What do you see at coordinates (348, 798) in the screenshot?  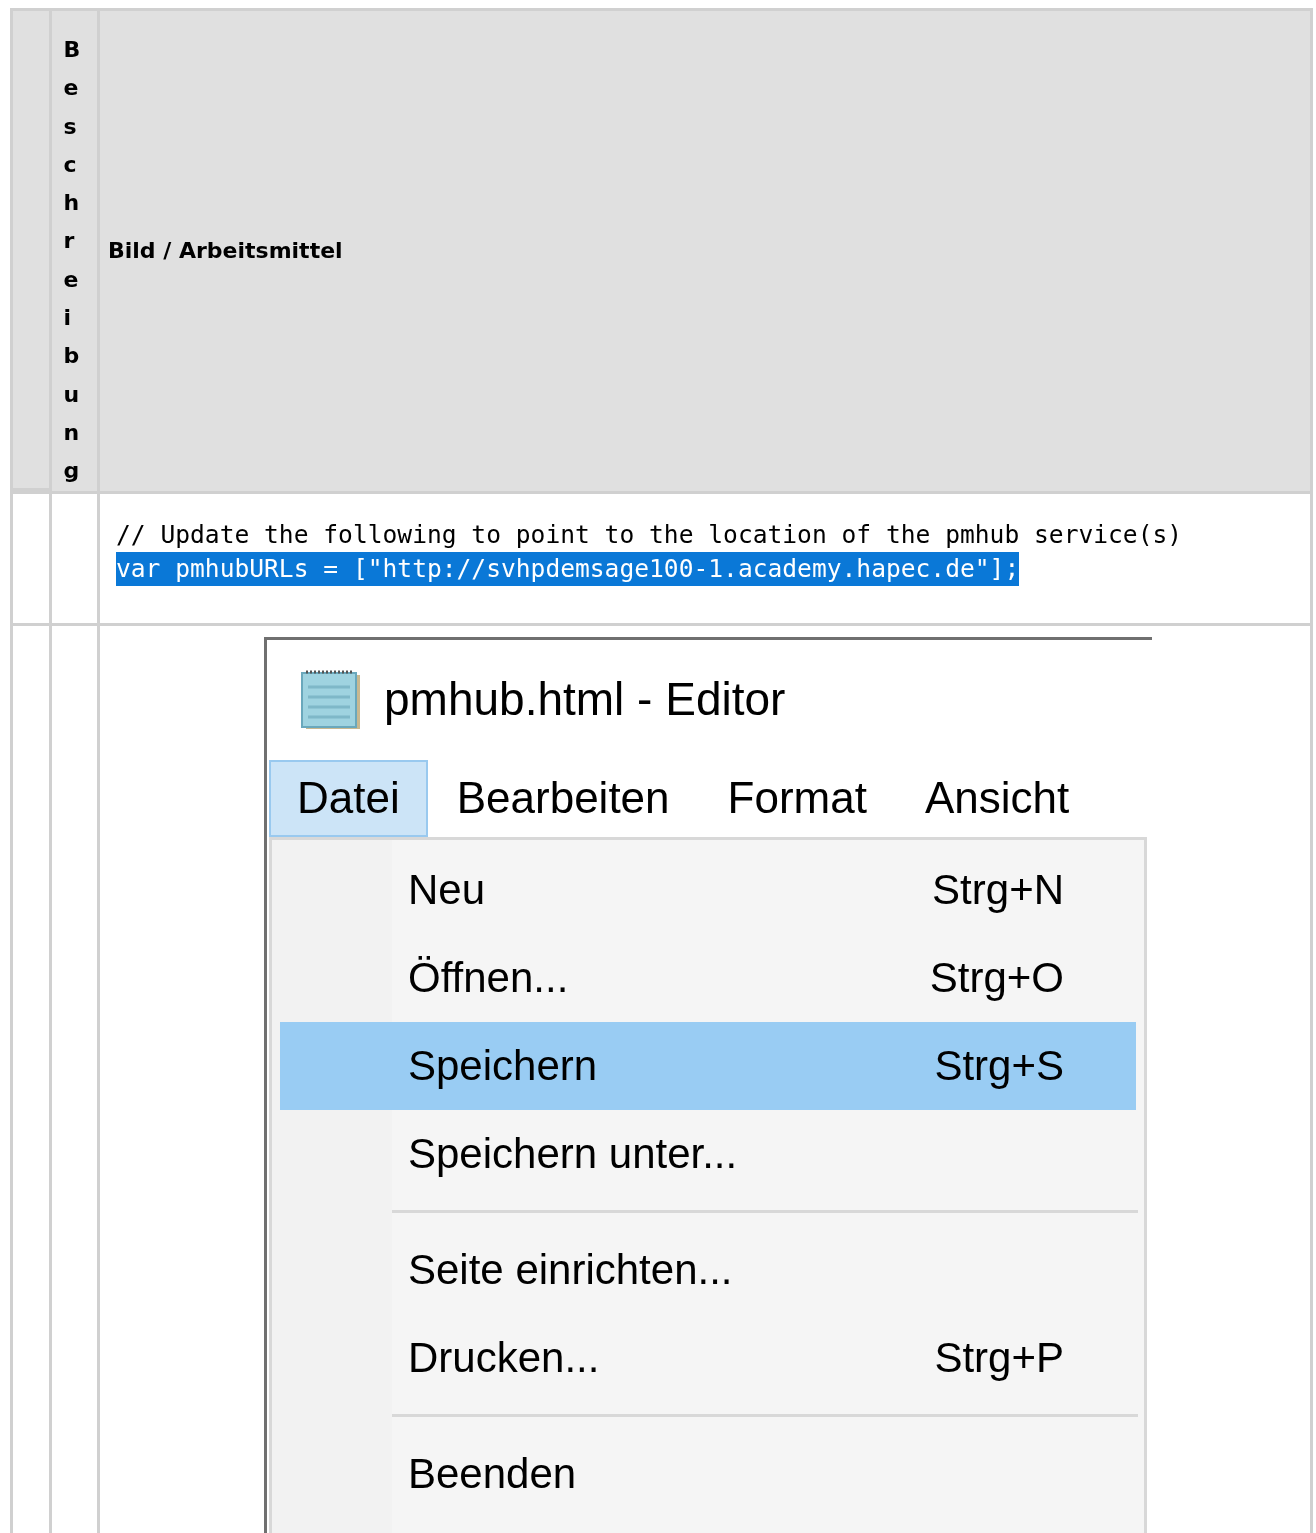 I see `menu-bar-item: Datei` at bounding box center [348, 798].